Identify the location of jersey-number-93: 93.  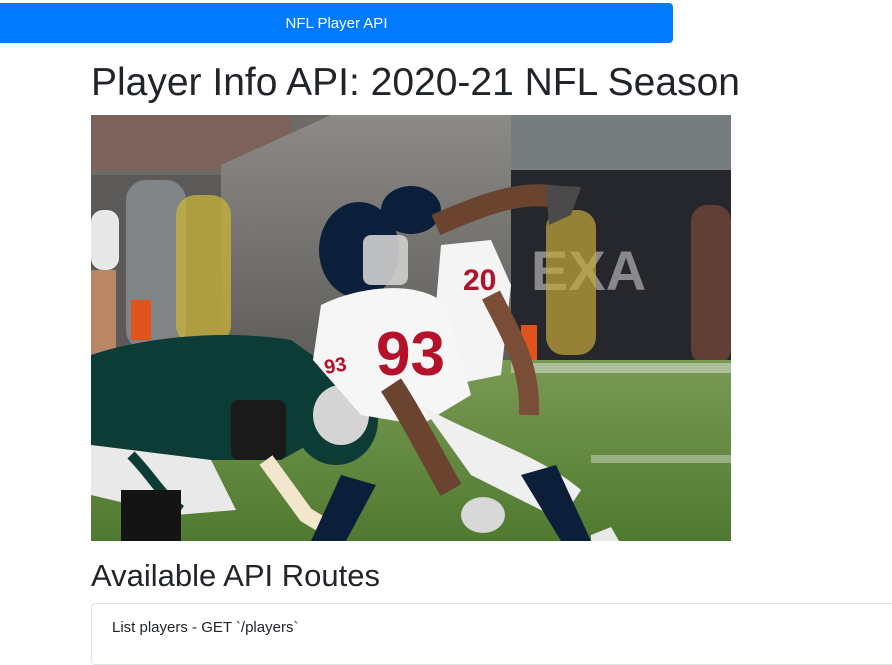
(410, 354).